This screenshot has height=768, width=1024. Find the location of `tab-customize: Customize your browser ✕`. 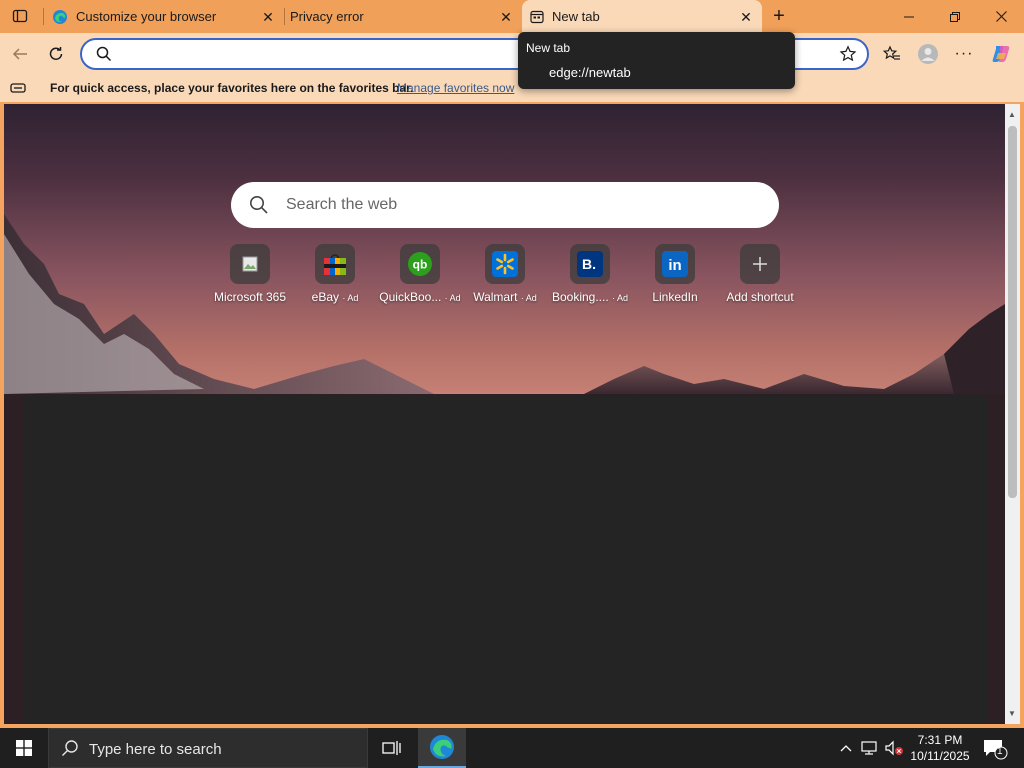

tab-customize: Customize your browser ✕ is located at coordinates (164, 16).